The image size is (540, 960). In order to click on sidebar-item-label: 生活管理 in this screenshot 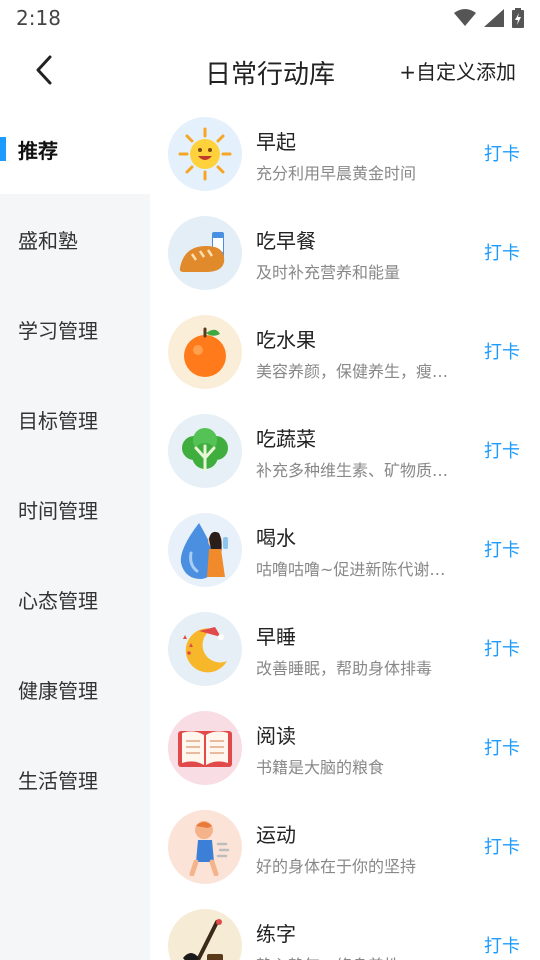, I will do `click(58, 780)`.